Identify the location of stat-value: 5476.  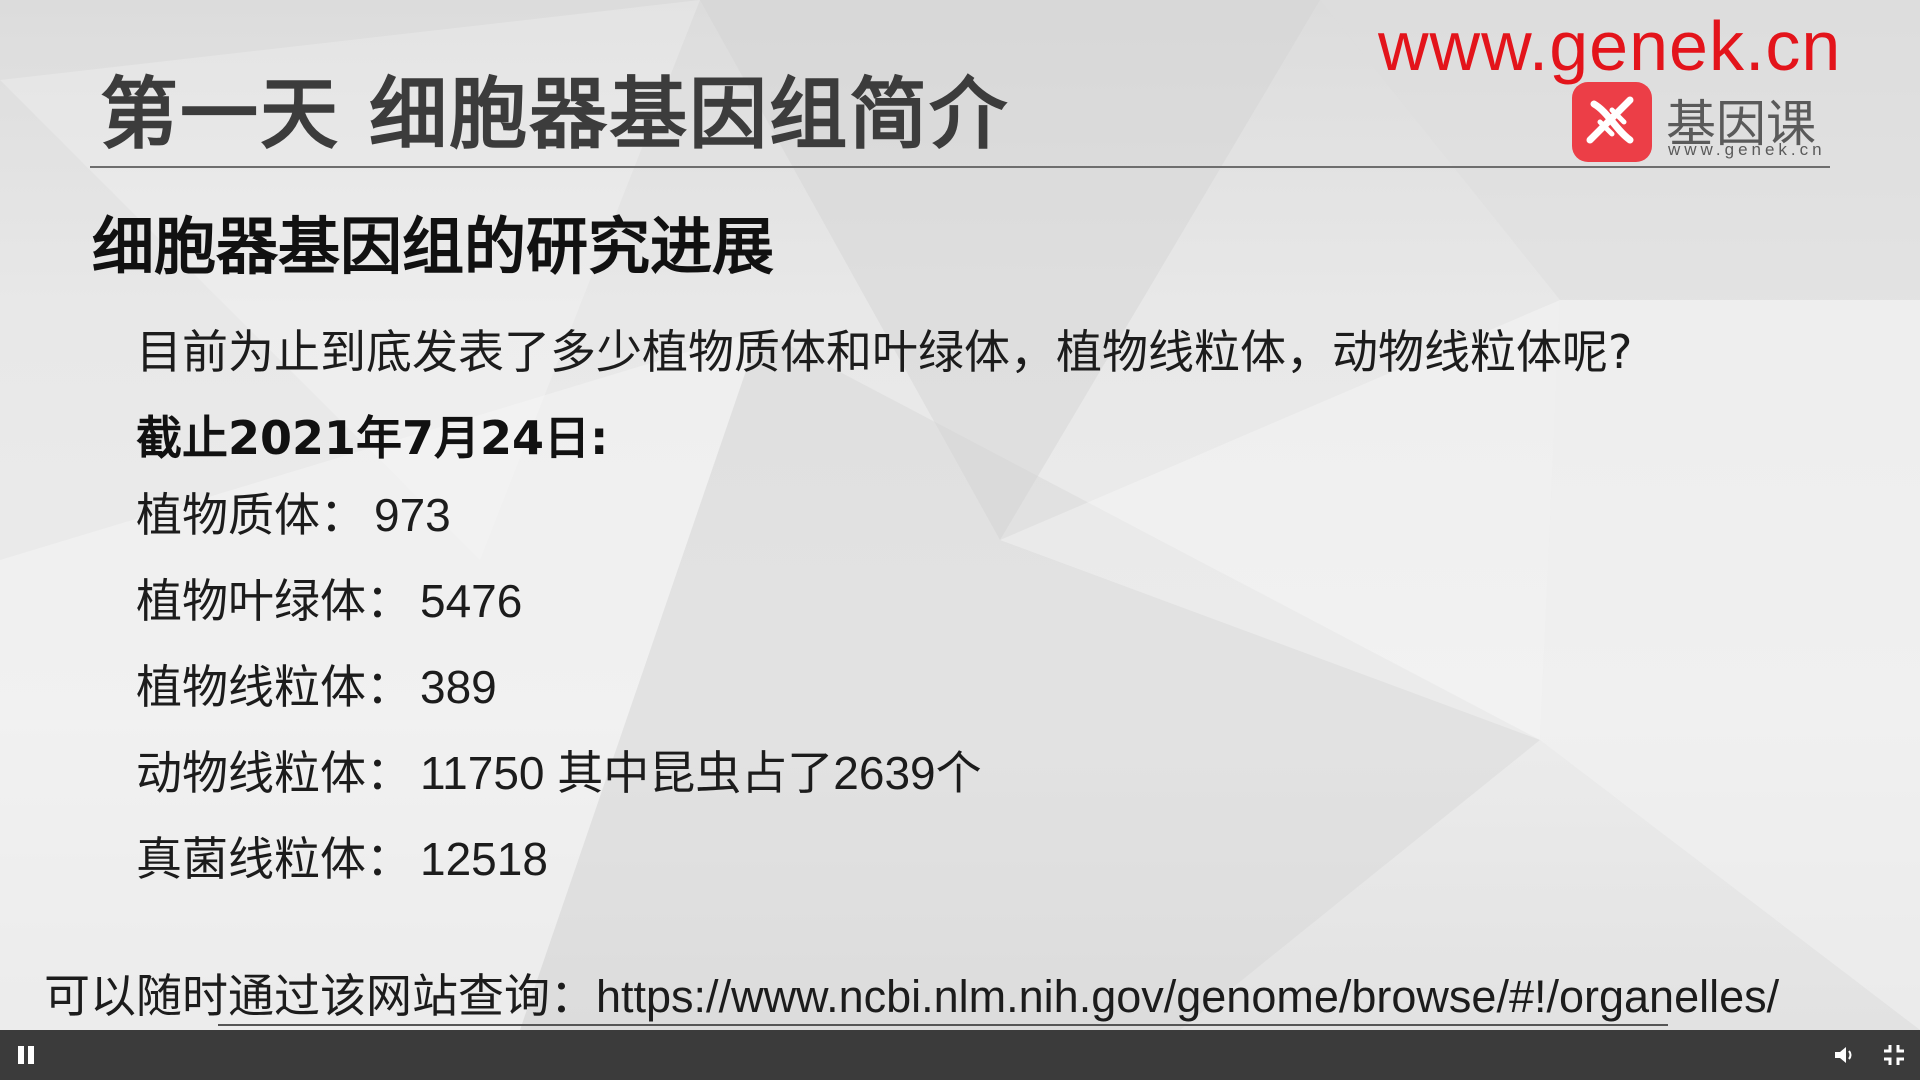
(471, 601).